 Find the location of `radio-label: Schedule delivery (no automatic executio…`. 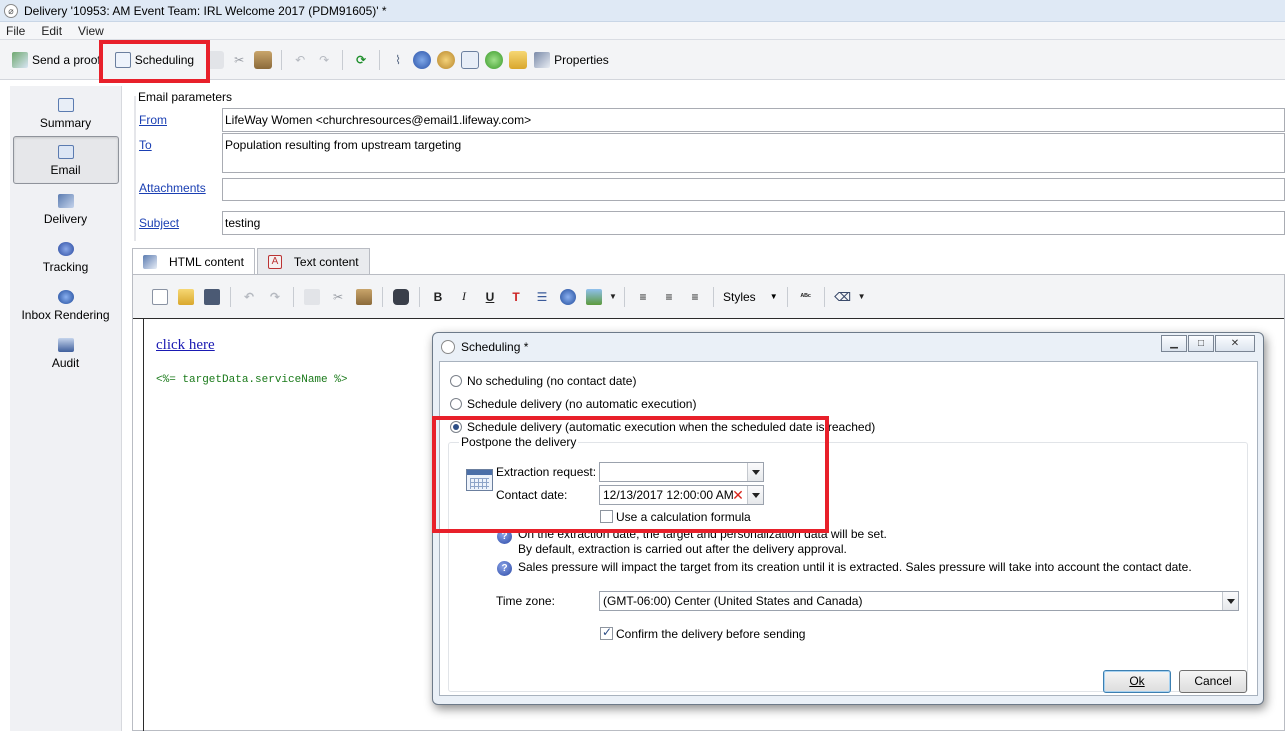

radio-label: Schedule delivery (no automatic executio… is located at coordinates (582, 404).